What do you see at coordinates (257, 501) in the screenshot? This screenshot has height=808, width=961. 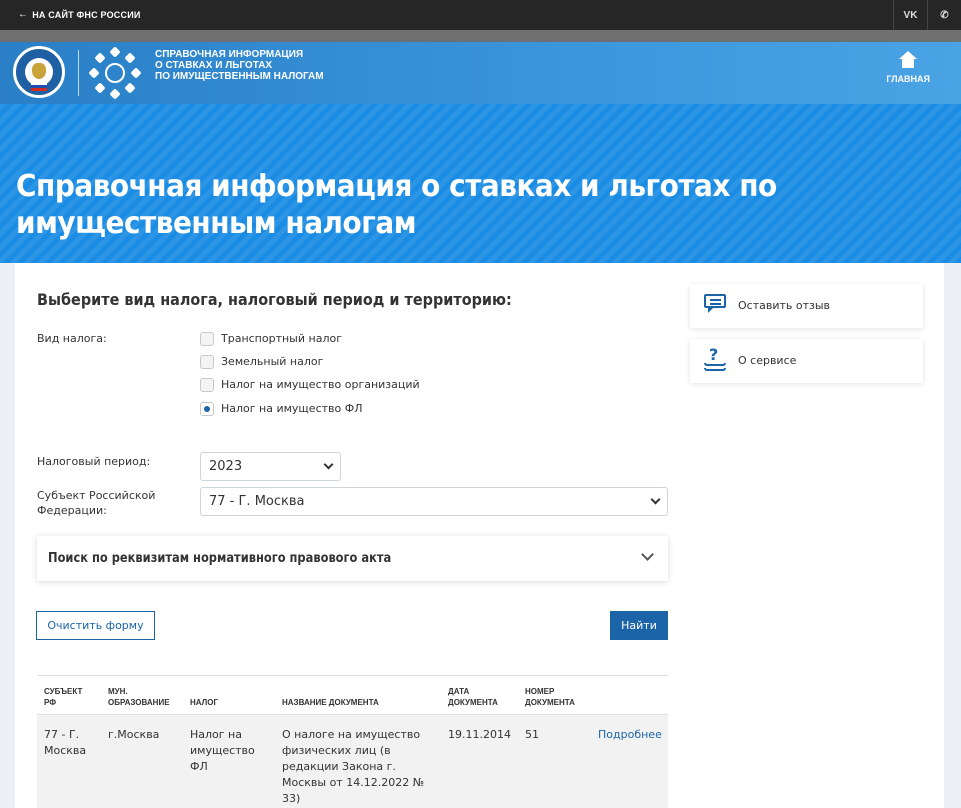 I see `subject-value: 77 - Г. Москва` at bounding box center [257, 501].